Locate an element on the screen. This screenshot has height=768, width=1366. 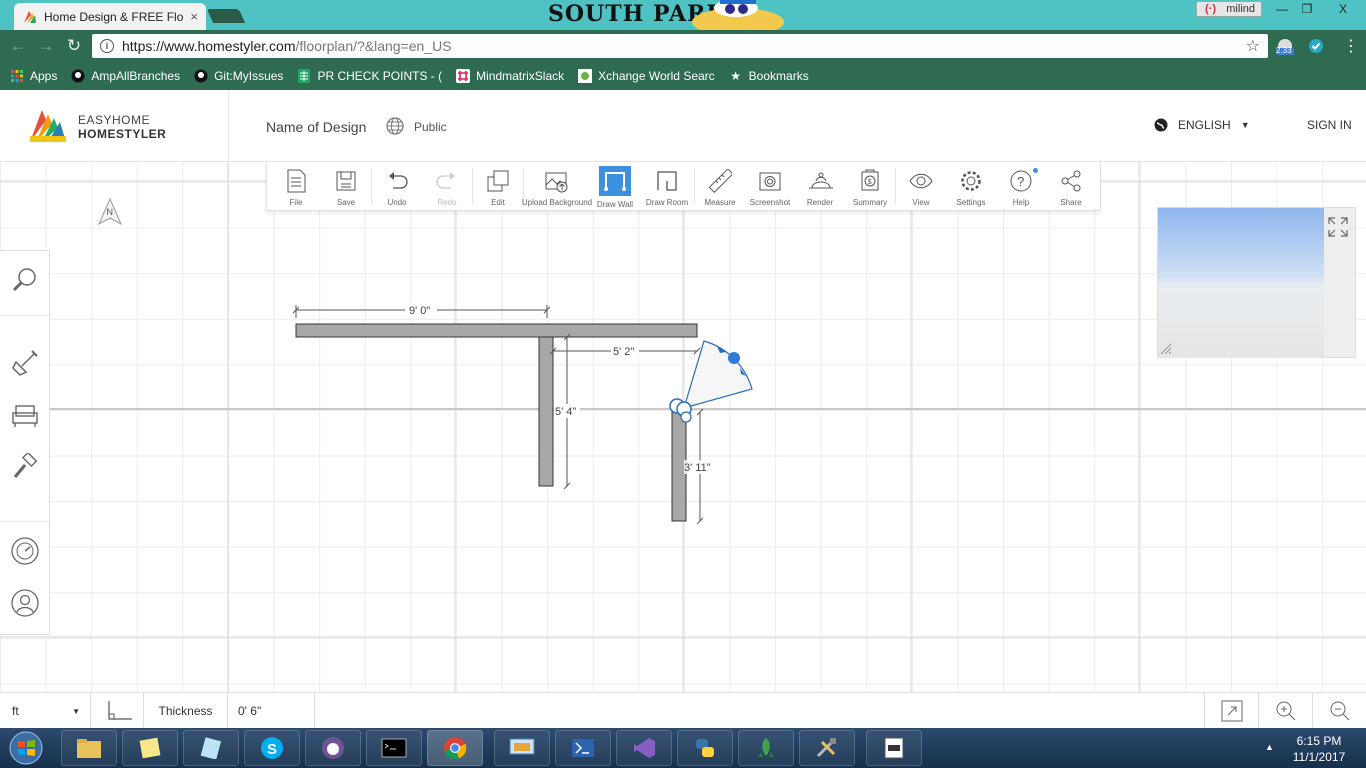
notification-dot is located at coordinates (1035, 170).